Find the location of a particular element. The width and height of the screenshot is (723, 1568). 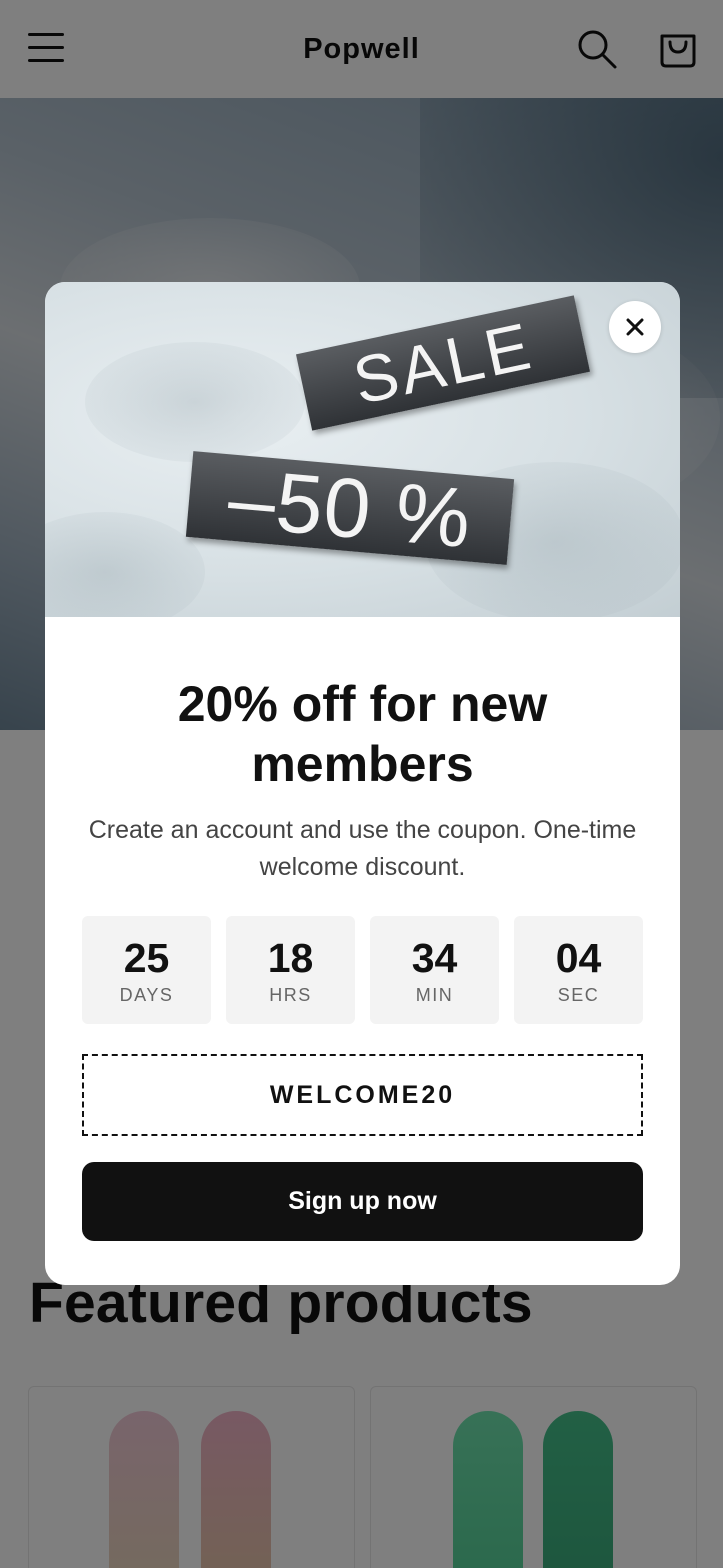

countdown-value: 18 is located at coordinates (290, 958).